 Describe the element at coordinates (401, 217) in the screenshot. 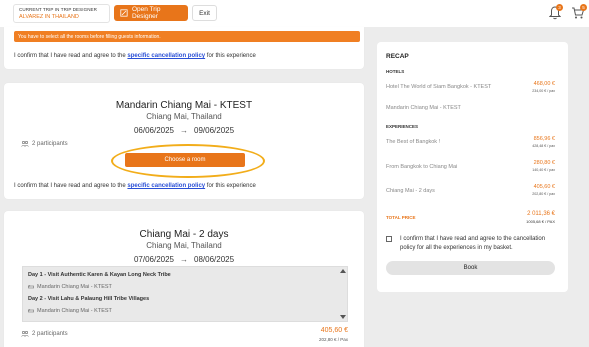

I see `total-price-label: TOTAL PRICE` at that location.